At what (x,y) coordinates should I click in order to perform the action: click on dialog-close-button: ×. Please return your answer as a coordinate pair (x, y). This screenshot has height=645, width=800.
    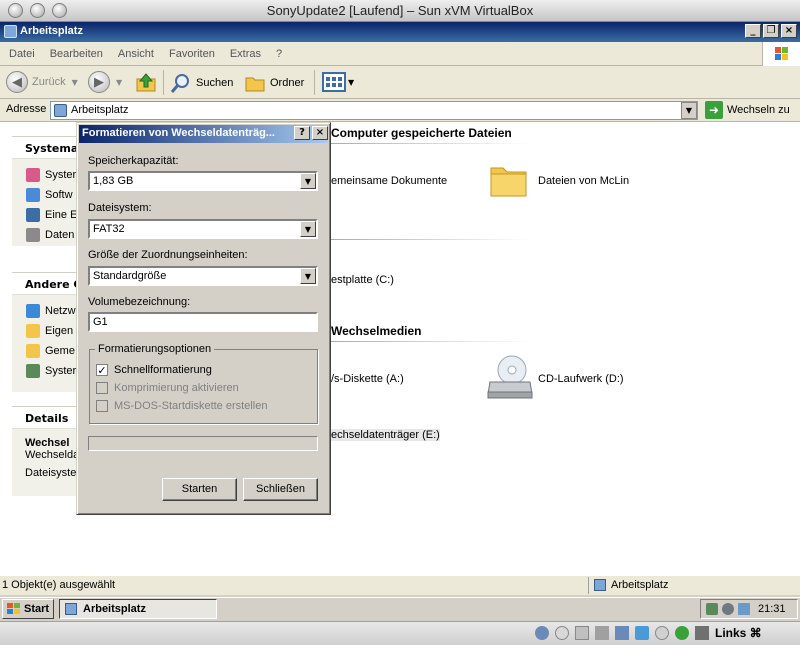
    Looking at the image, I should click on (320, 133).